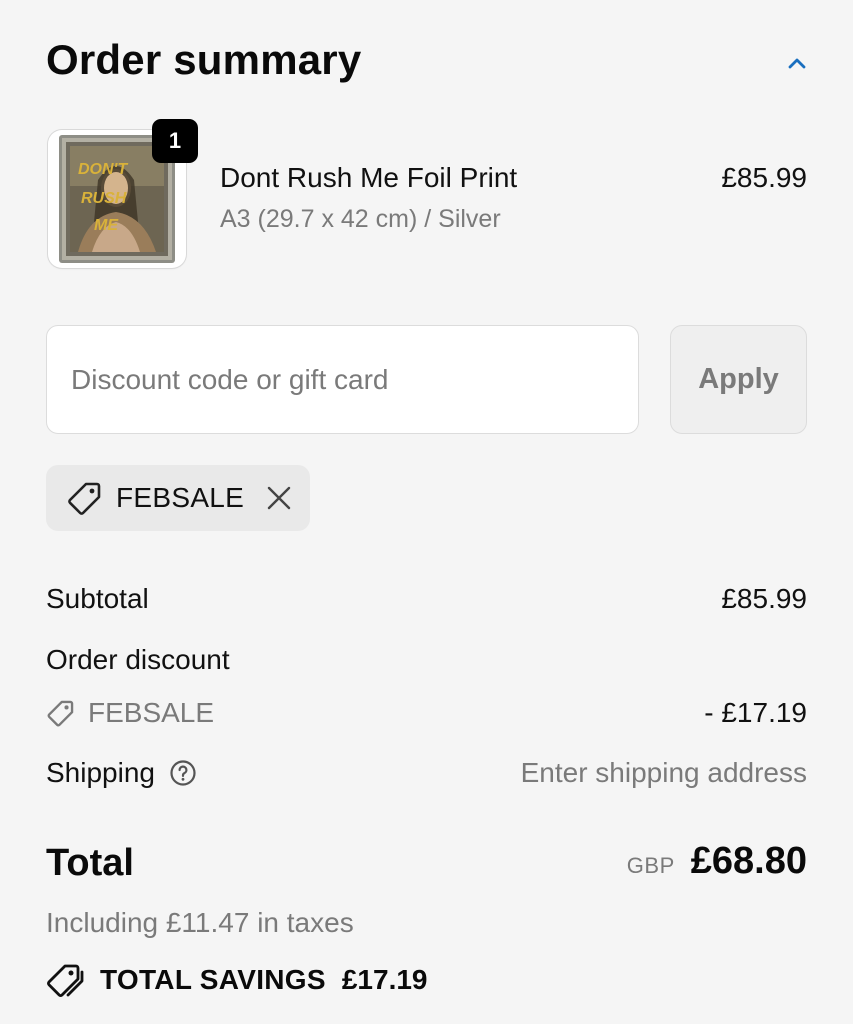  What do you see at coordinates (100, 772) in the screenshot?
I see `shipping-label: Shipping` at bounding box center [100, 772].